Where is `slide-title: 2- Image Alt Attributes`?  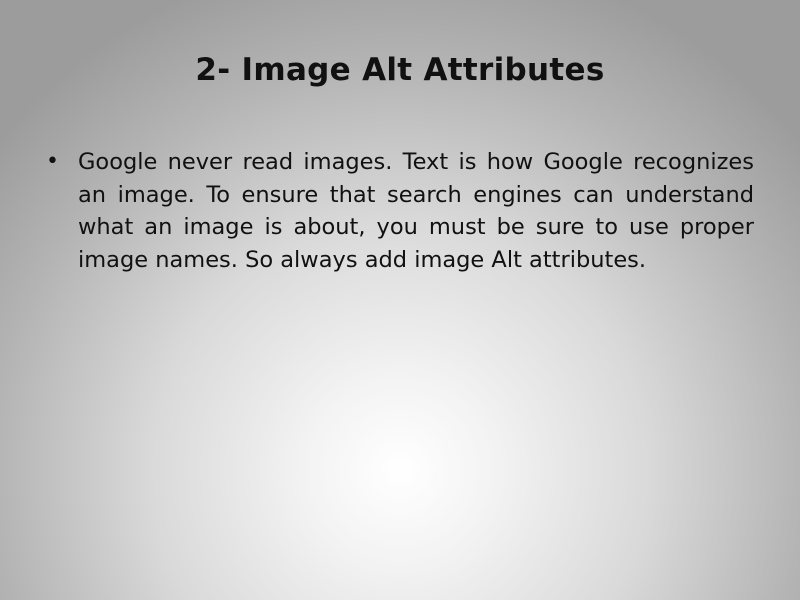
slide-title: 2- Image Alt Attributes is located at coordinates (400, 70).